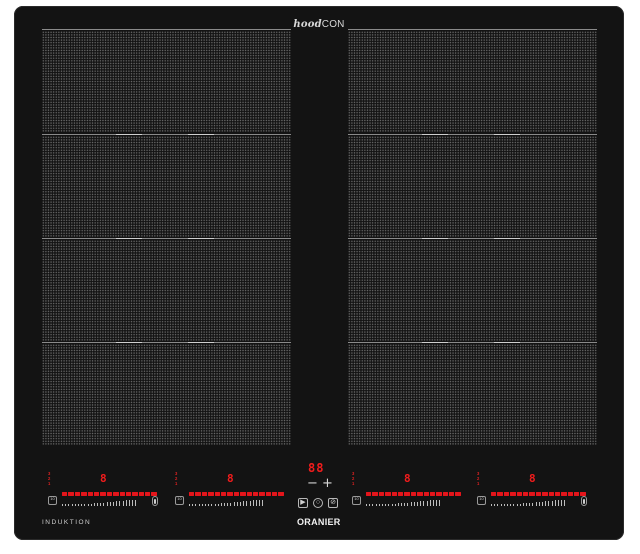  Describe the element at coordinates (179, 478) in the screenshot. I see `level-indicators: 3 2 1` at that location.